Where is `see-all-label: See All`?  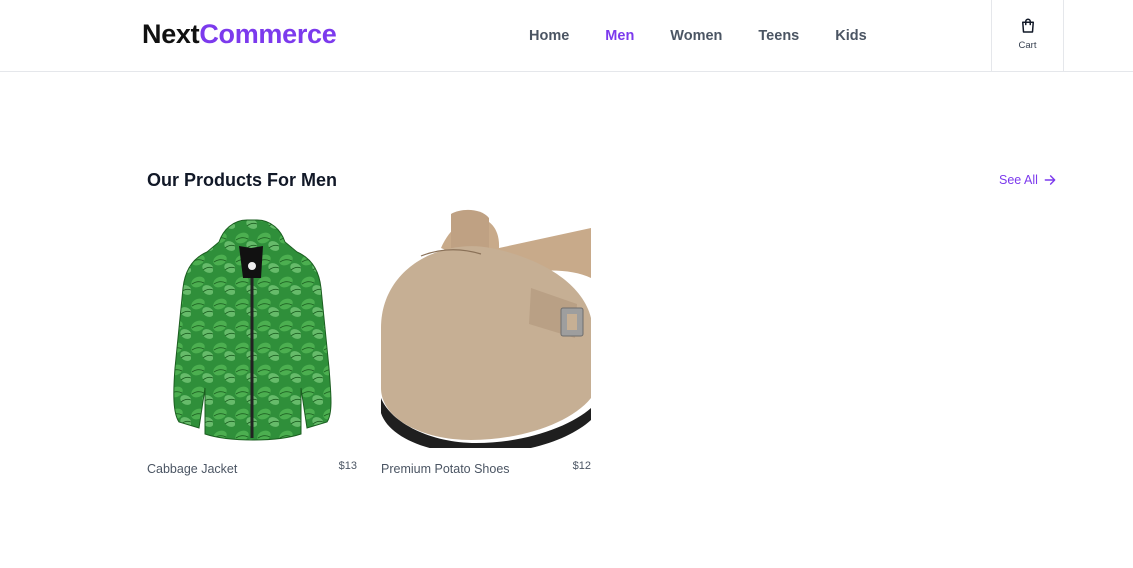
see-all-label: See All is located at coordinates (1018, 180).